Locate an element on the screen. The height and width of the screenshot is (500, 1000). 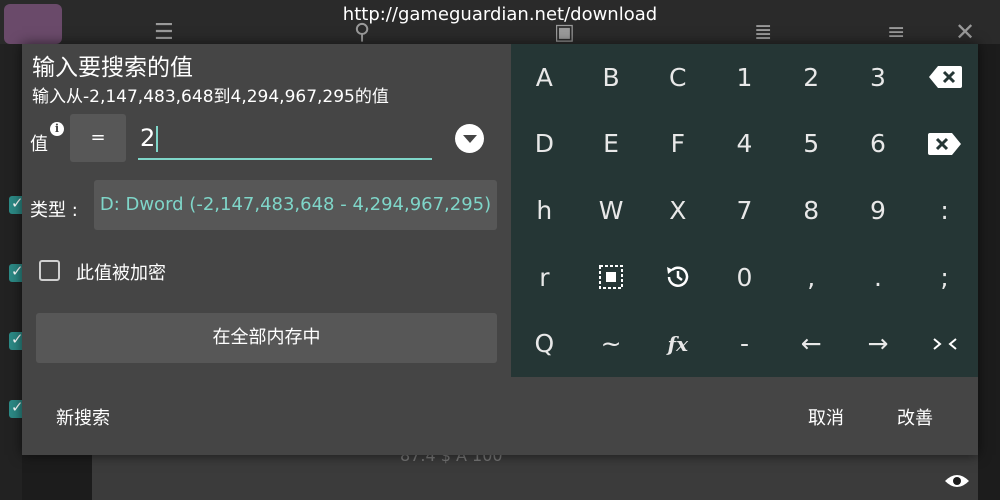
cancel-button: 取消 is located at coordinates (826, 417).